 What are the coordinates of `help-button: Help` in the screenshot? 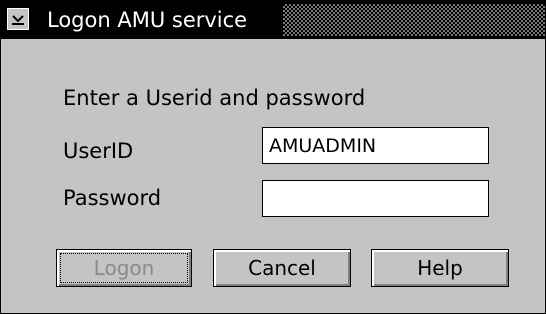 It's located at (440, 268).